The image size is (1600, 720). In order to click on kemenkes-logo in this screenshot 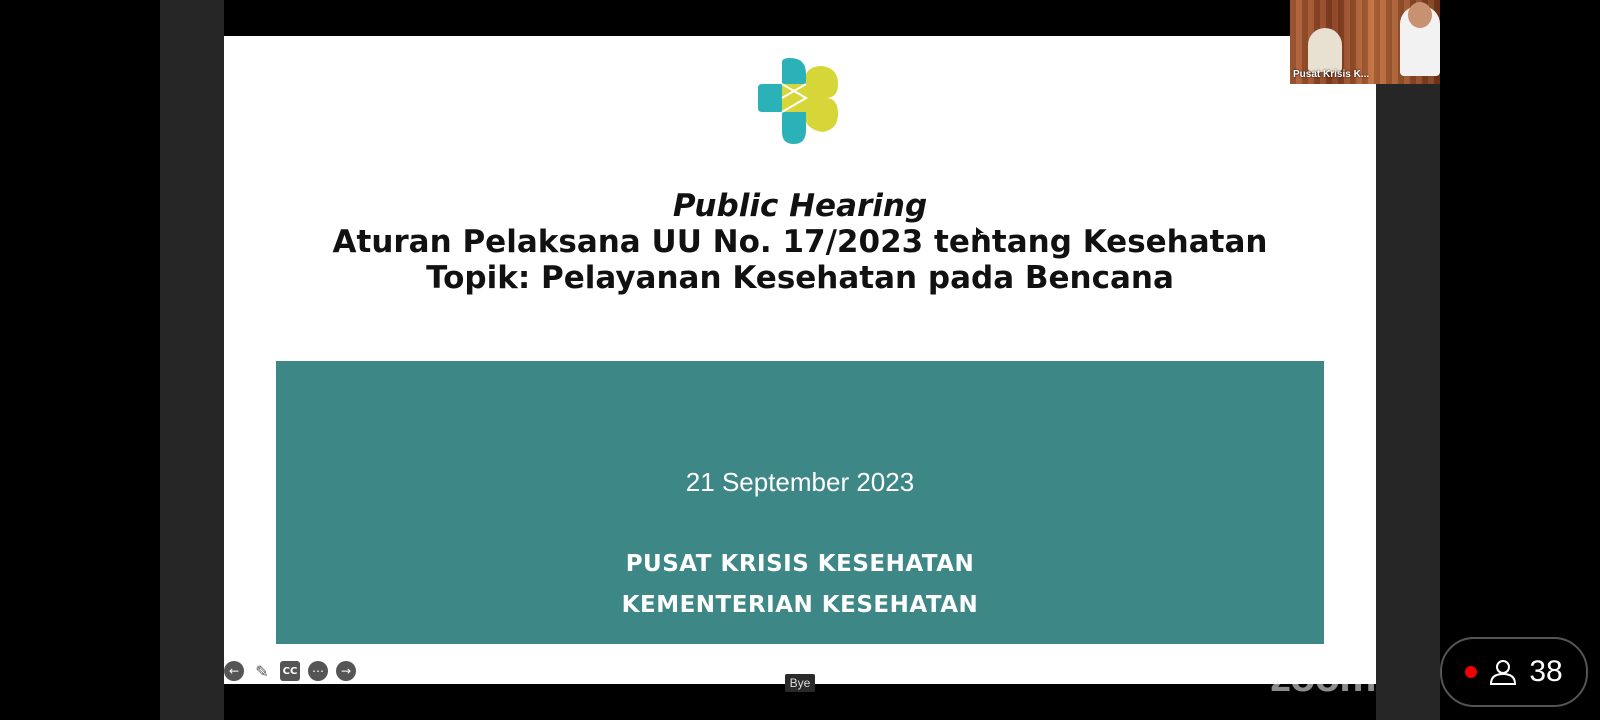, I will do `click(798, 101)`.